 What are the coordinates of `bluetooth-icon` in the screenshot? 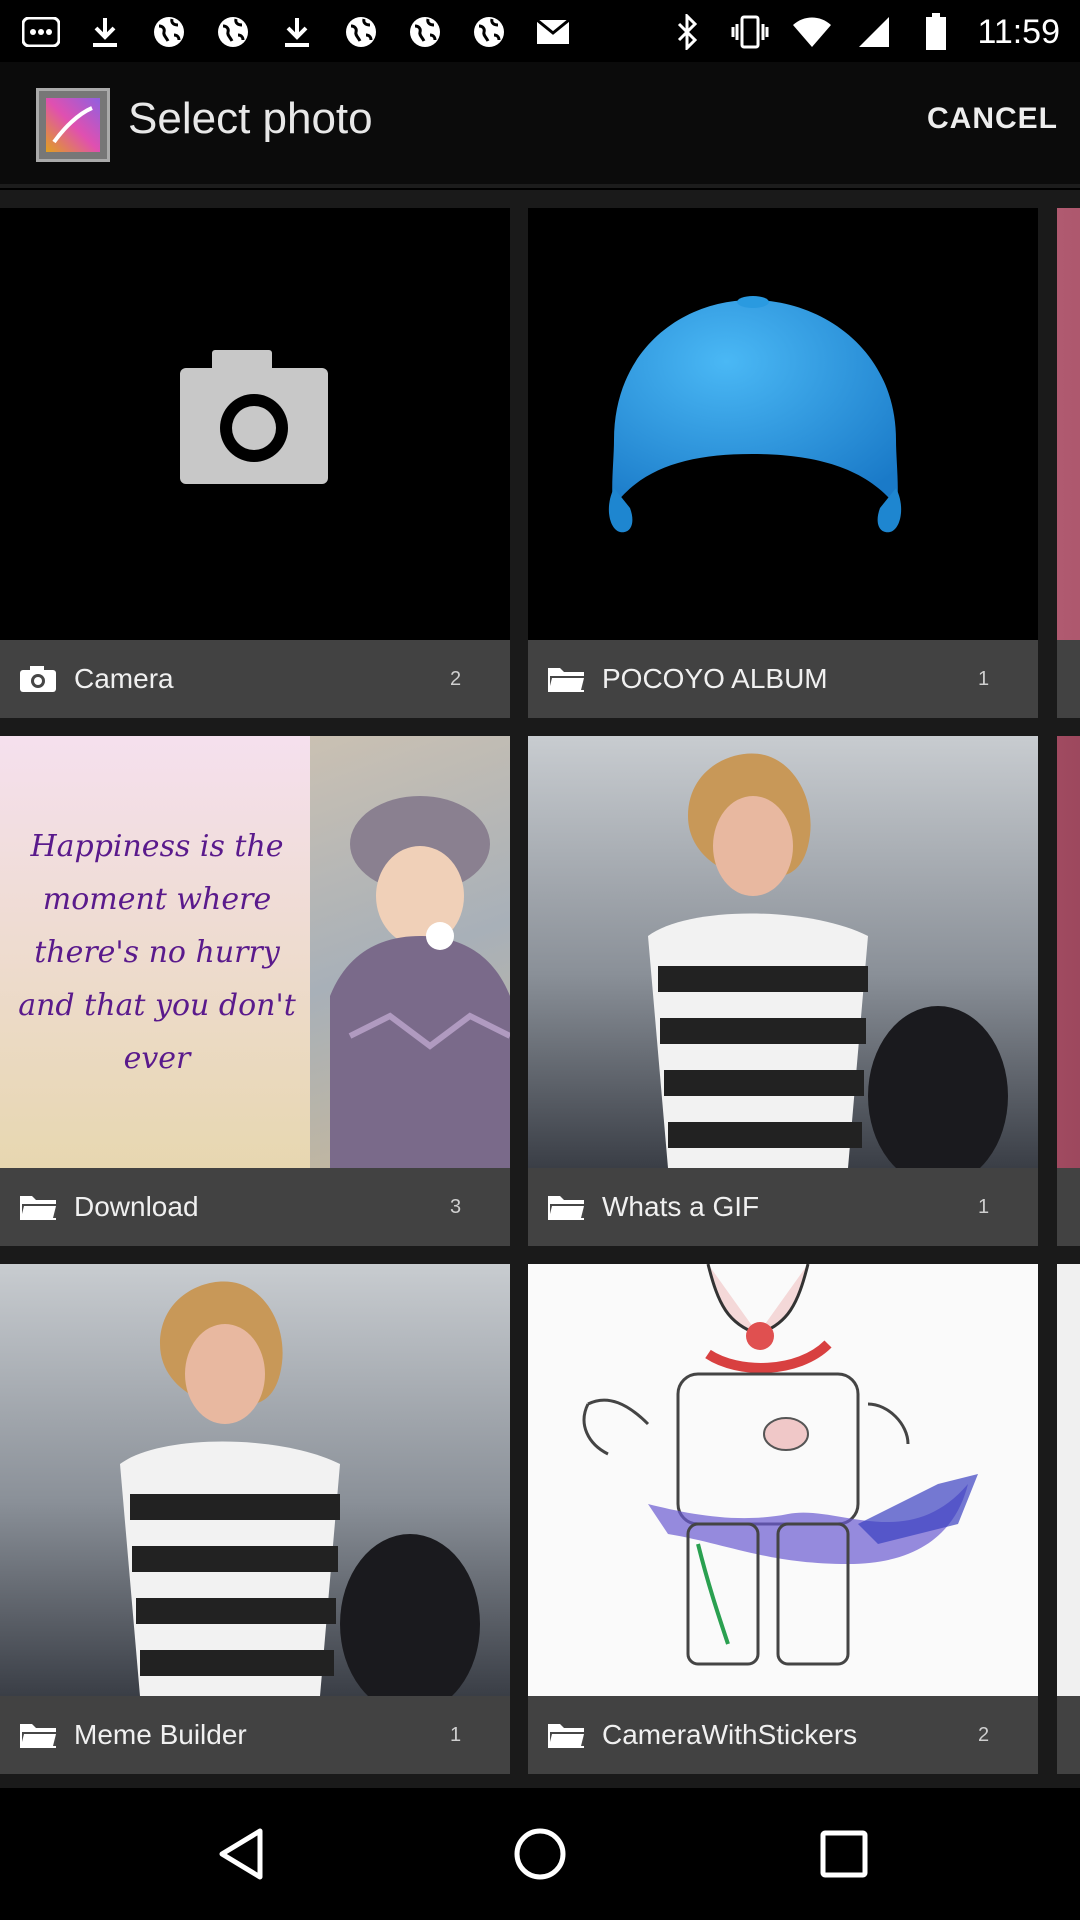 It's located at (688, 32).